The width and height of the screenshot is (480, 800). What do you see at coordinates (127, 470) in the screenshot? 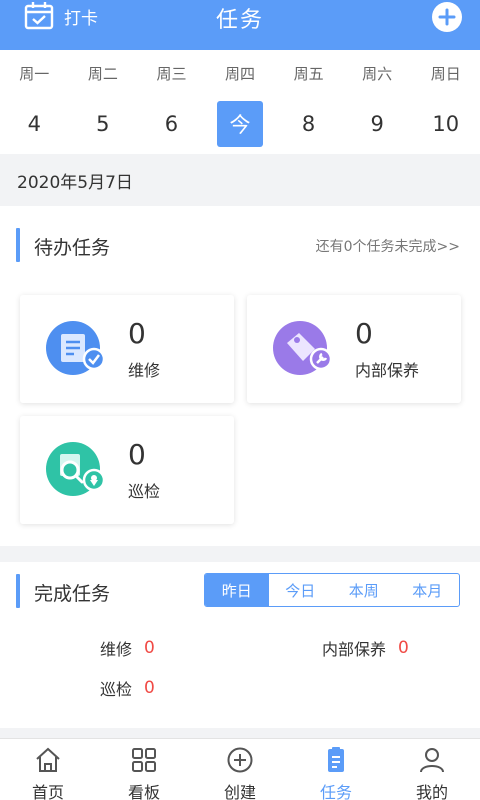
I see `inspection-task-card: 0 巡检` at bounding box center [127, 470].